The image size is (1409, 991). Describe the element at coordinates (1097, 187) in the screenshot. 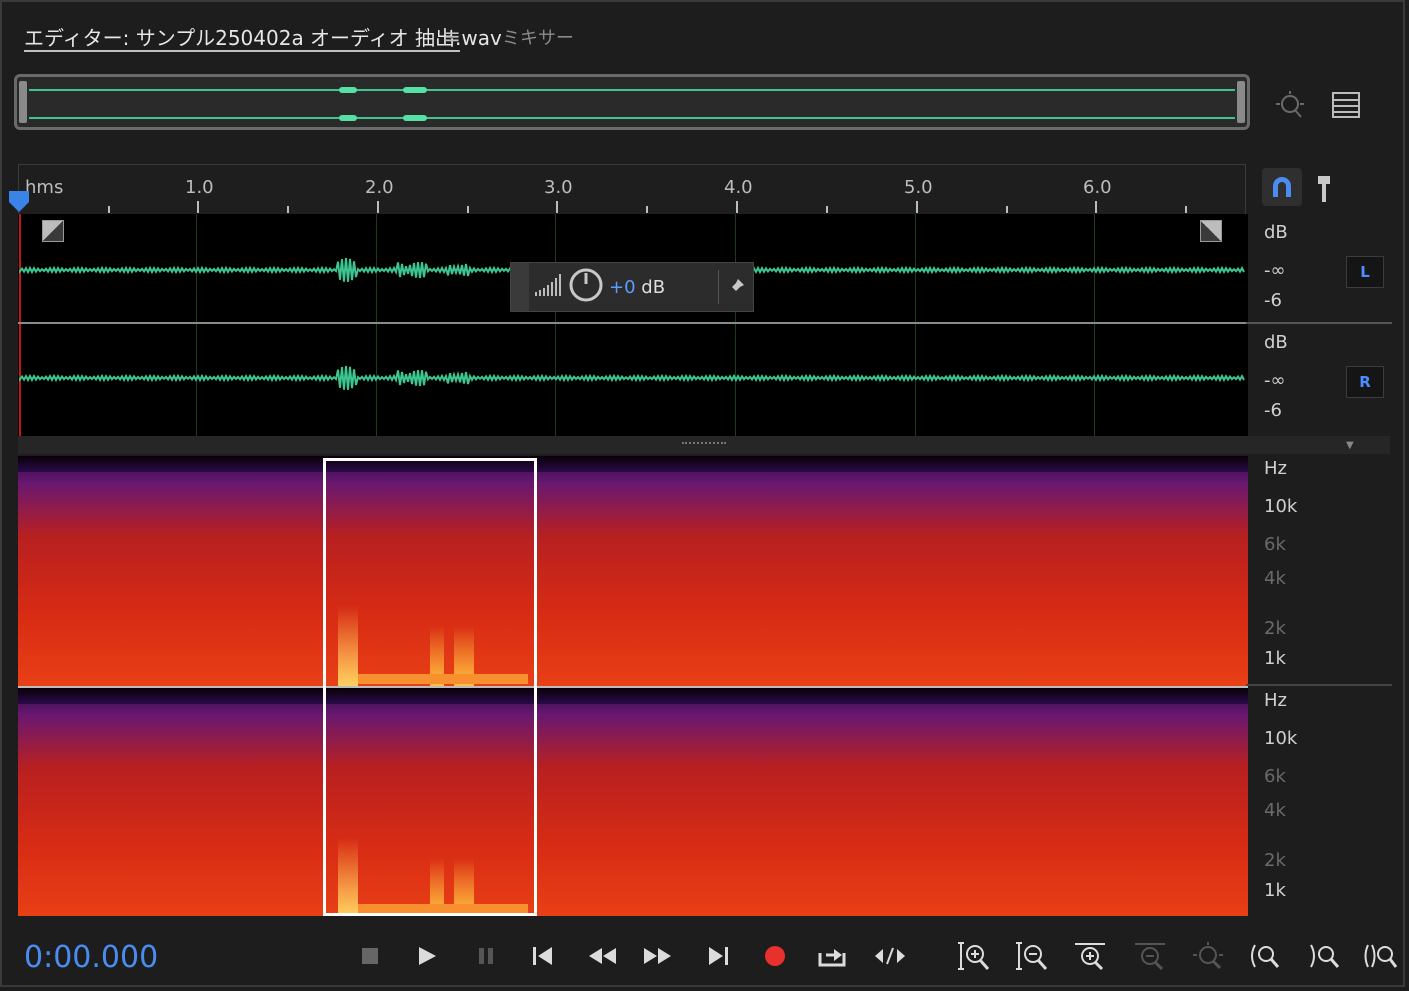

I see `ruler-label: 6.0` at that location.